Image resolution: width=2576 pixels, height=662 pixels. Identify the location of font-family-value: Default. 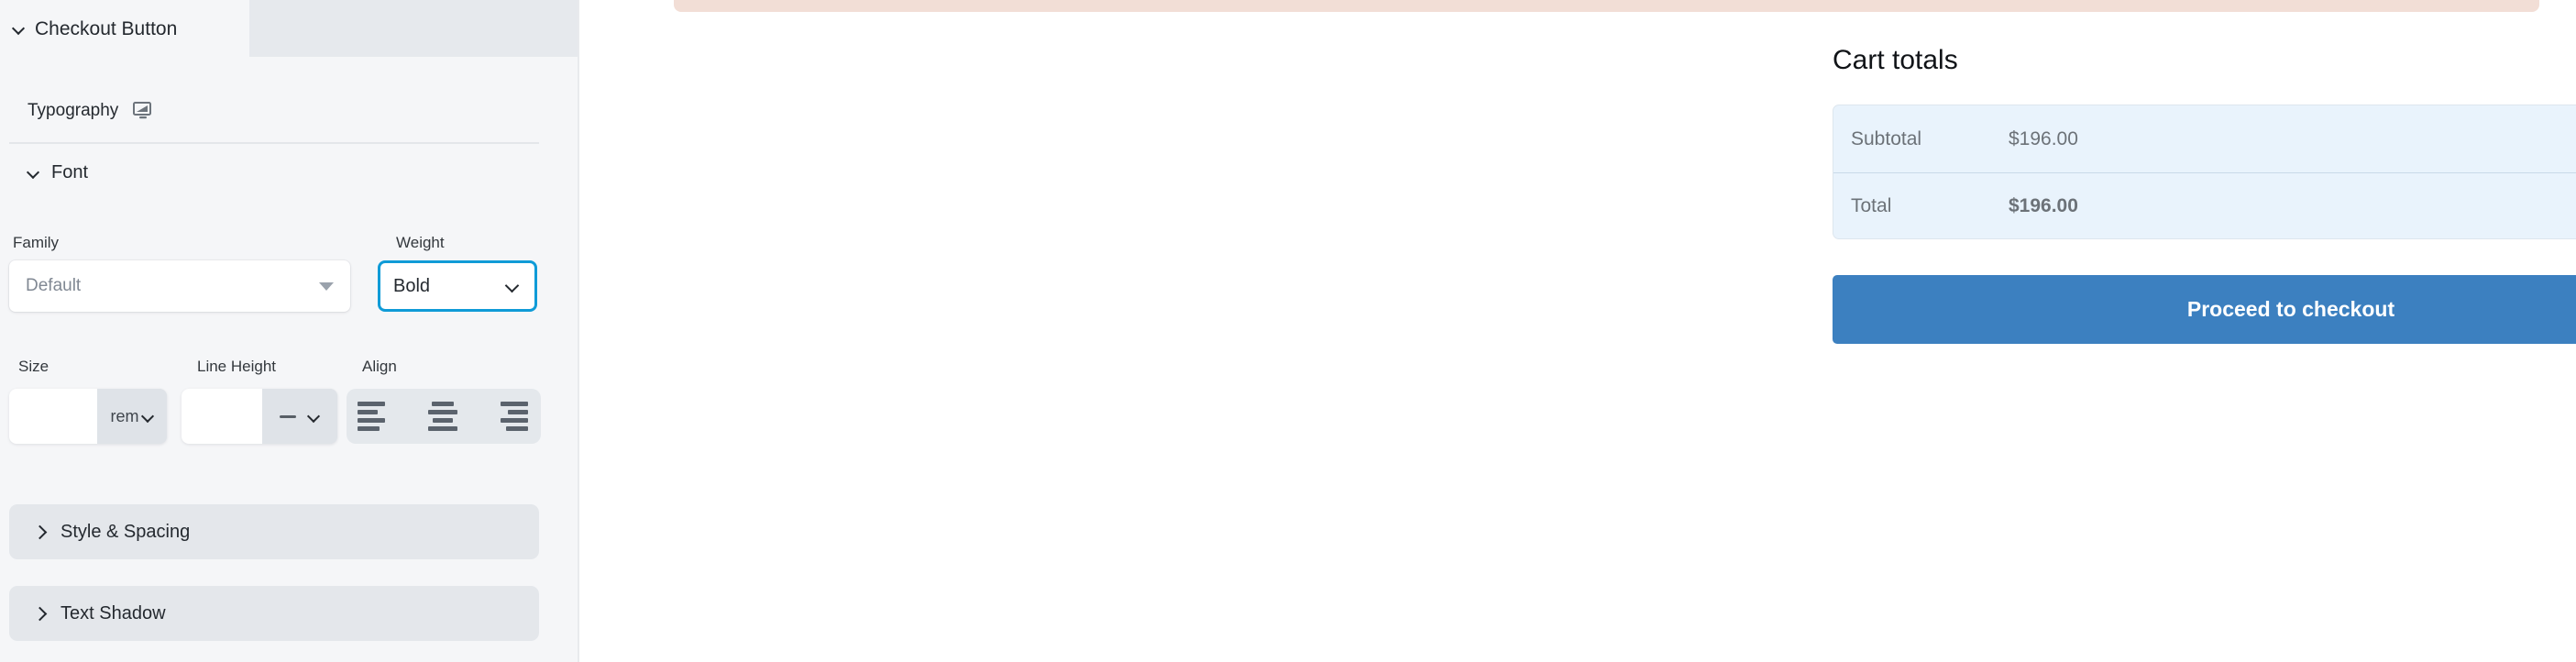
(54, 285).